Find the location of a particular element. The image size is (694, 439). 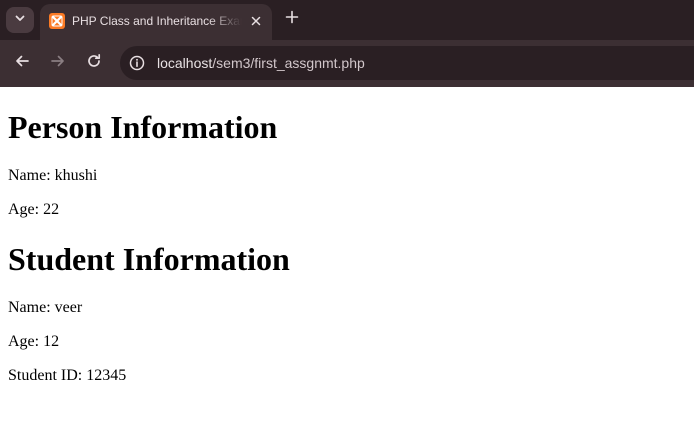

close-icon is located at coordinates (256, 21).